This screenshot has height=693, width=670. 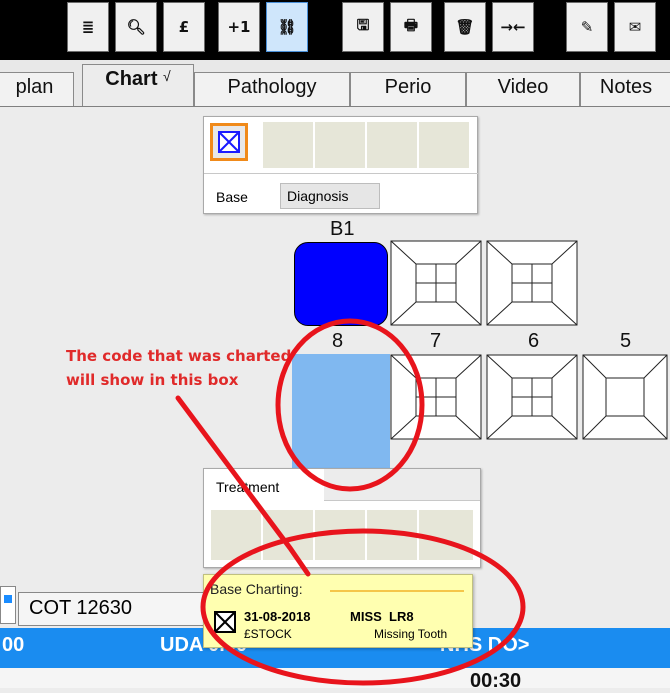 I want to click on annotation-circle-tooltip, so click(x=363, y=607).